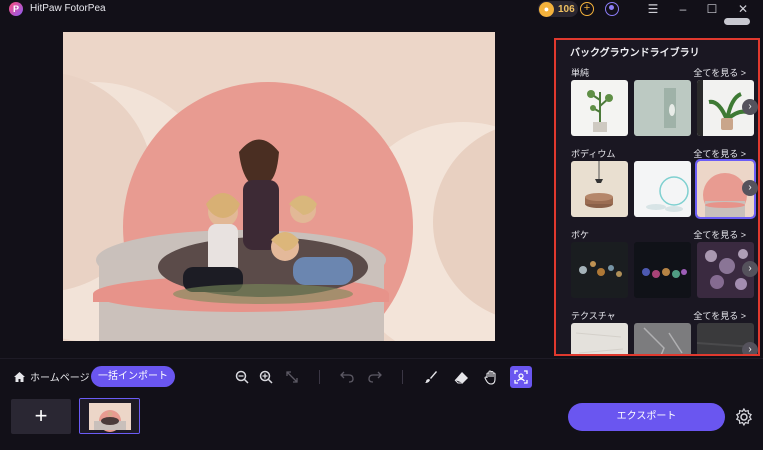  Describe the element at coordinates (566, 9) in the screenshot. I see `coin-count: 106` at that location.